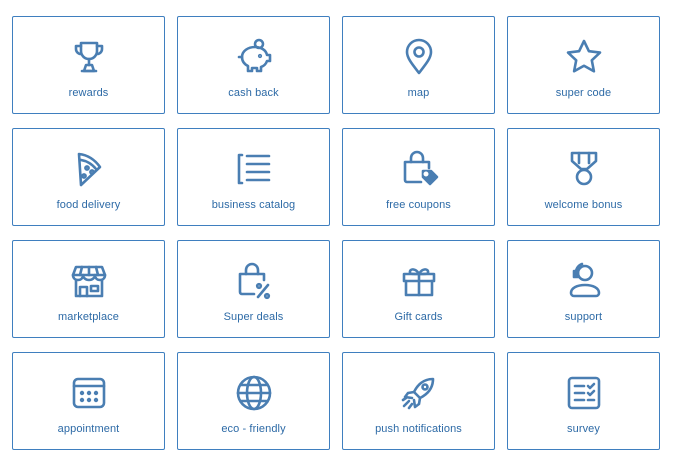 This screenshot has height=462, width=675. I want to click on tile-business-catalog: business catalog, so click(253, 177).